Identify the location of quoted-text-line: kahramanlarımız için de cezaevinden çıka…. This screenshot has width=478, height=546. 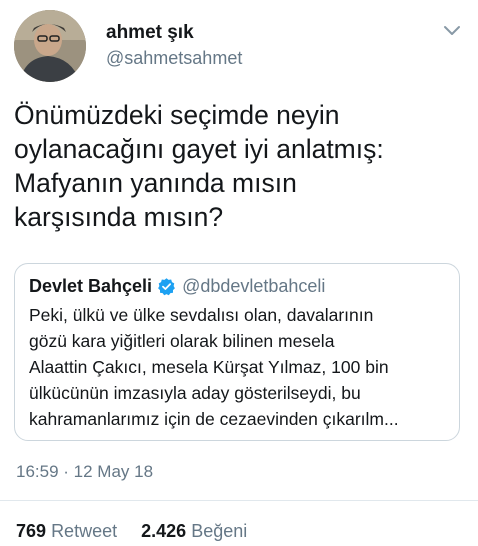
(214, 419).